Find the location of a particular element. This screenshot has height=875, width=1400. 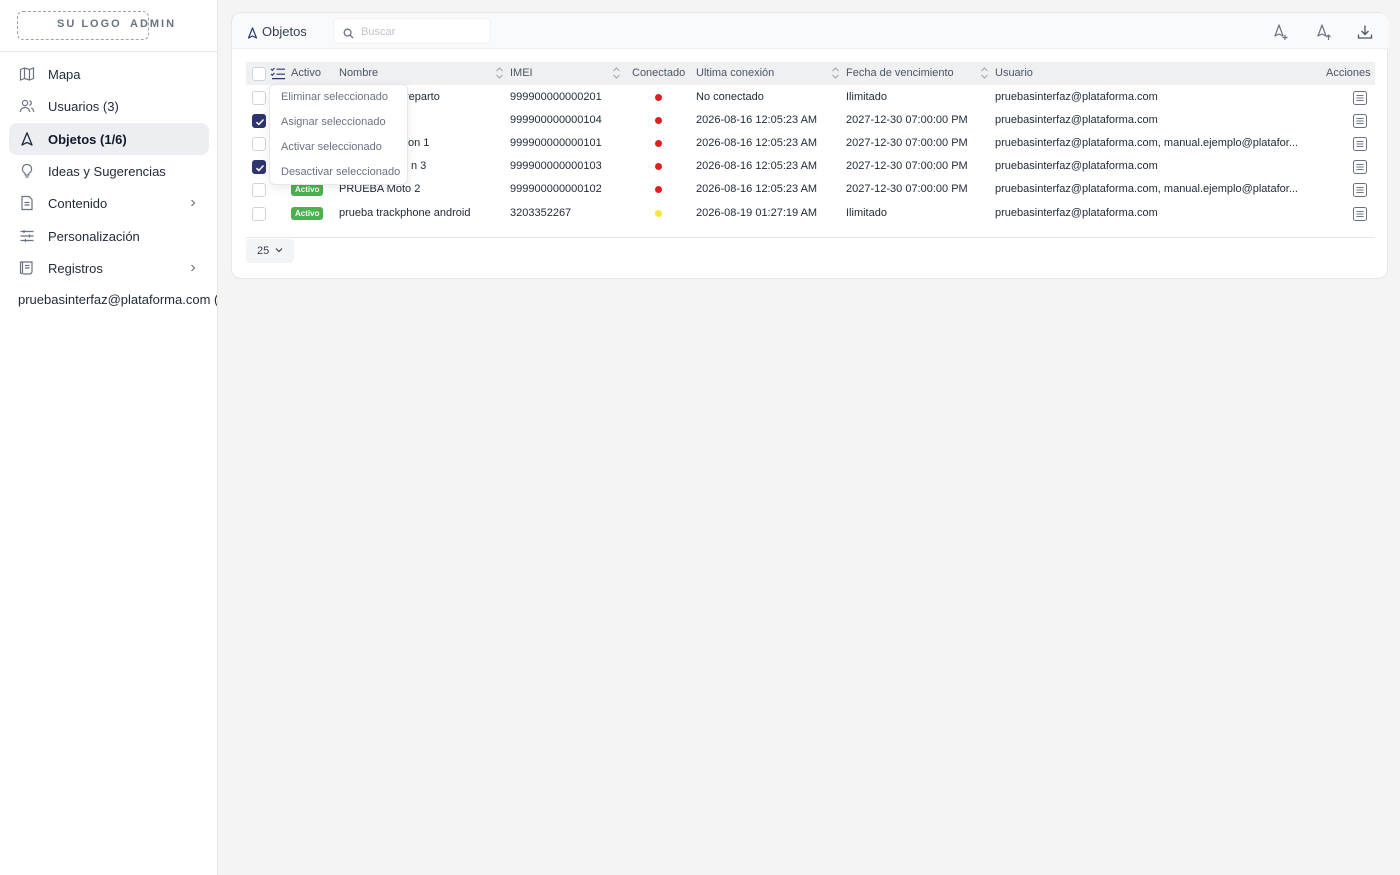

sidebar-item-personalizacion: Personalización is located at coordinates (109, 236).